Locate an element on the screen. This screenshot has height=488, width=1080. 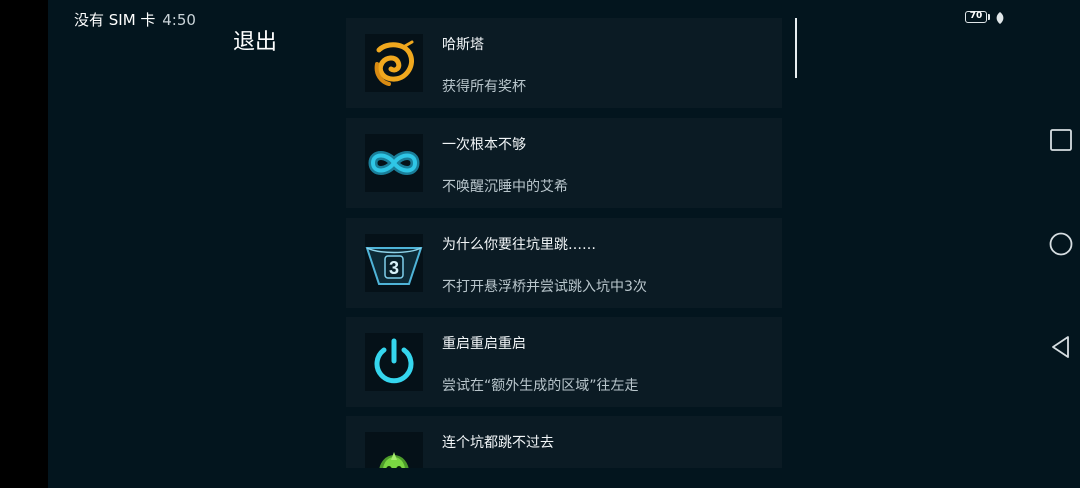
achievement-item: 连个坑都跳不过去 is located at coordinates (564, 442).